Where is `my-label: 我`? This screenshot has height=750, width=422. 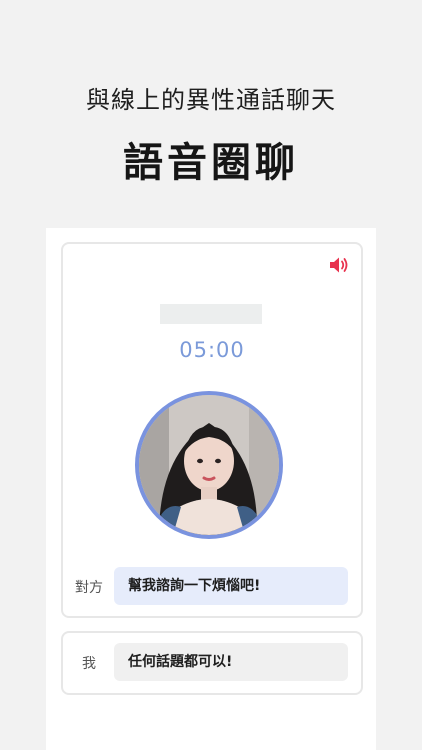
my-label: 我 is located at coordinates (89, 664).